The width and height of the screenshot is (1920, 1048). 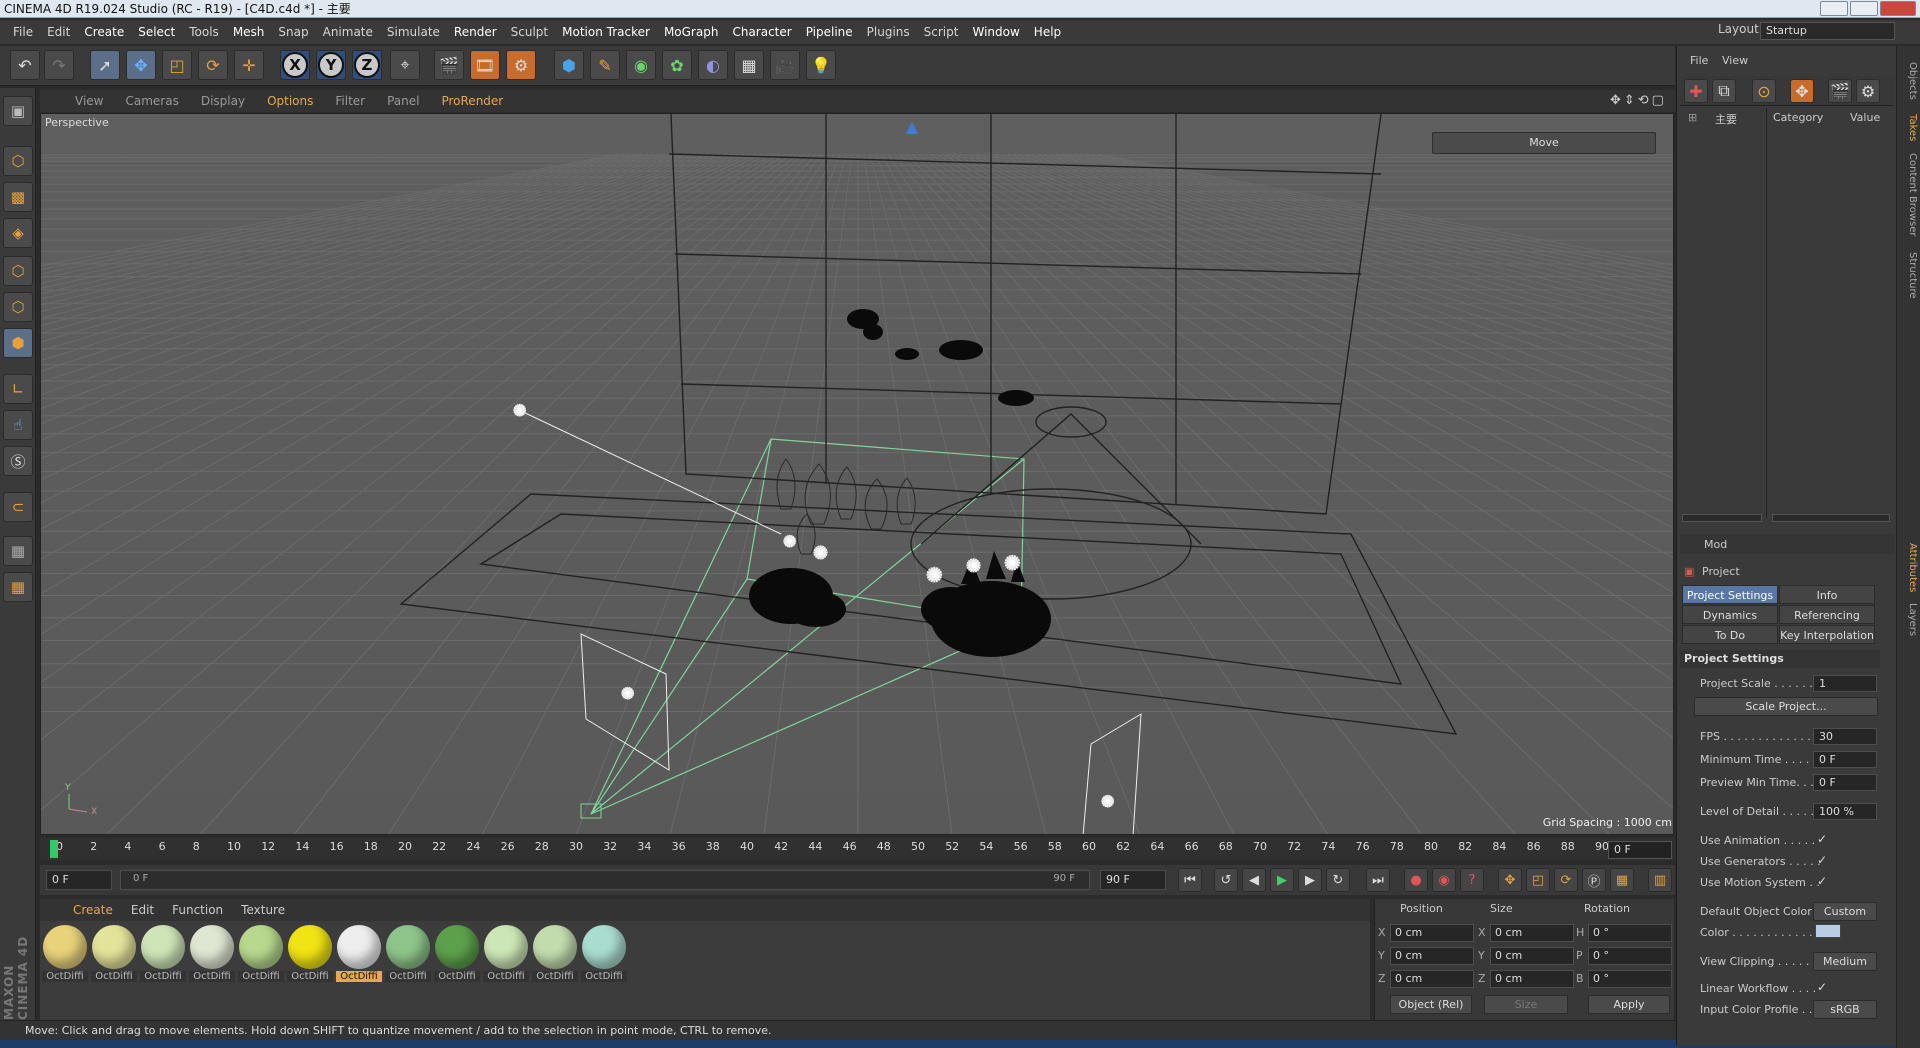 I want to click on menu-script: Script, so click(x=941, y=32).